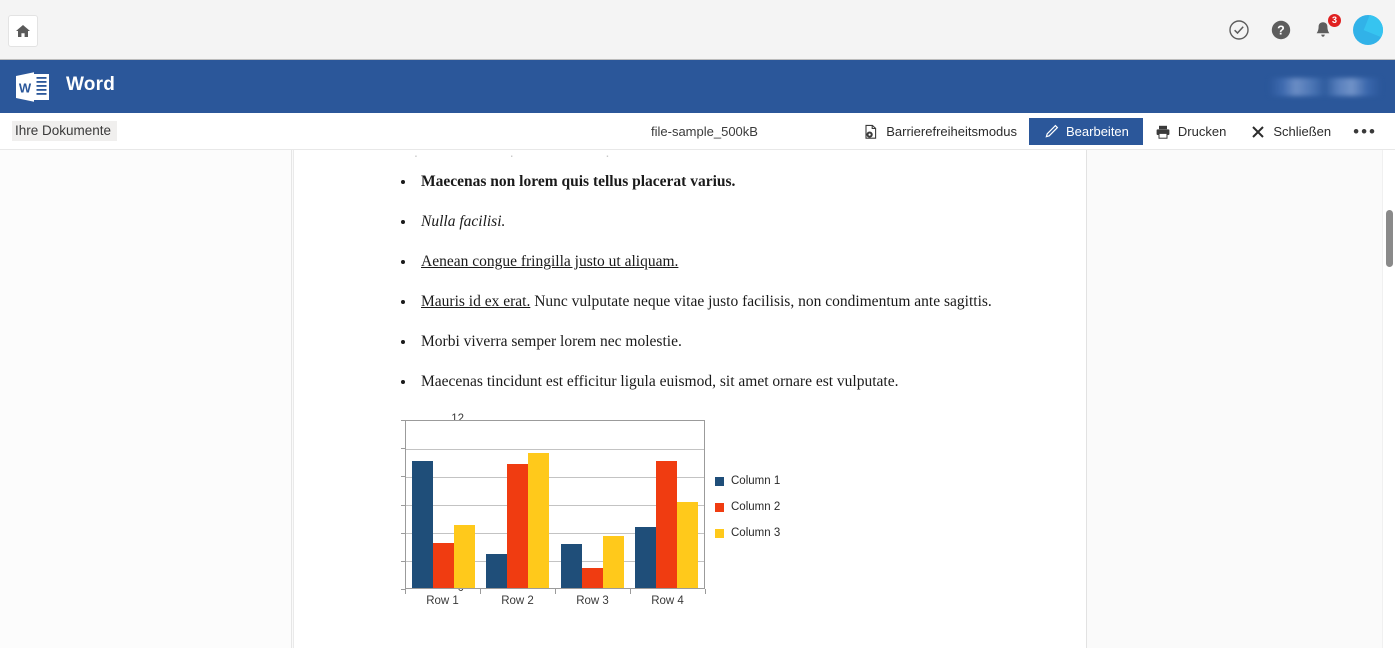 The height and width of the screenshot is (648, 1395). Describe the element at coordinates (534, 155) in the screenshot. I see `clipped-text-row: . . .` at that location.